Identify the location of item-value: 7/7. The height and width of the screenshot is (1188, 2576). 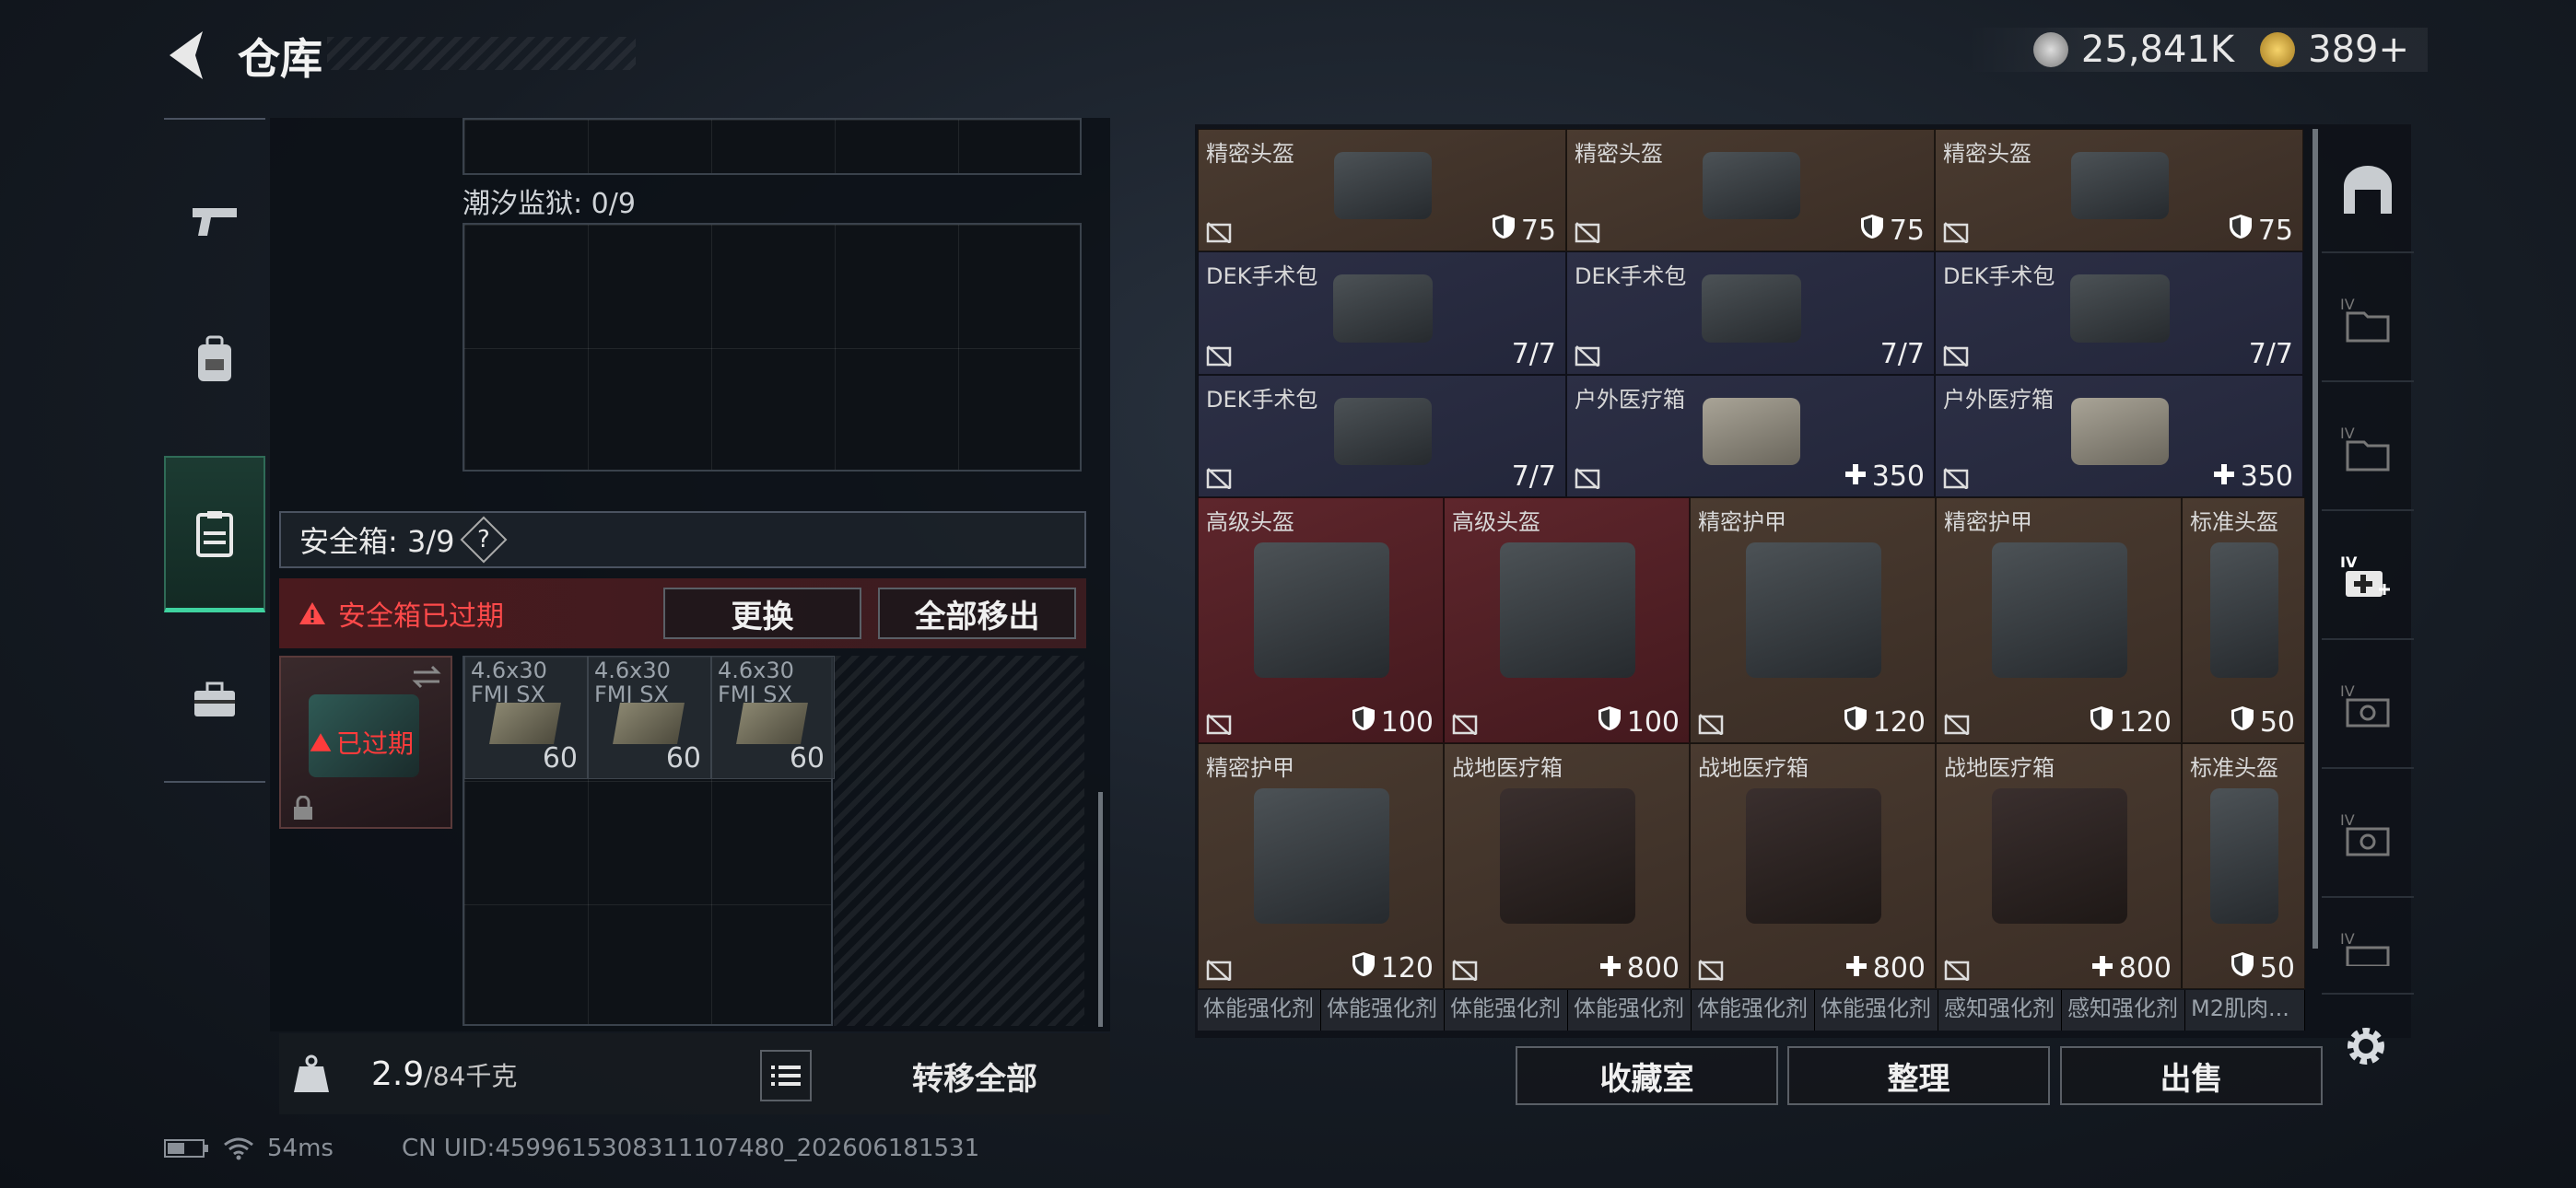
(1902, 354).